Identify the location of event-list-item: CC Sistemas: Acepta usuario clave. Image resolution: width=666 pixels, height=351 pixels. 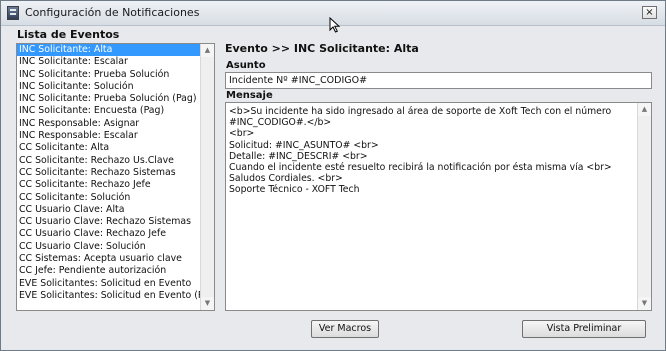
(108, 259).